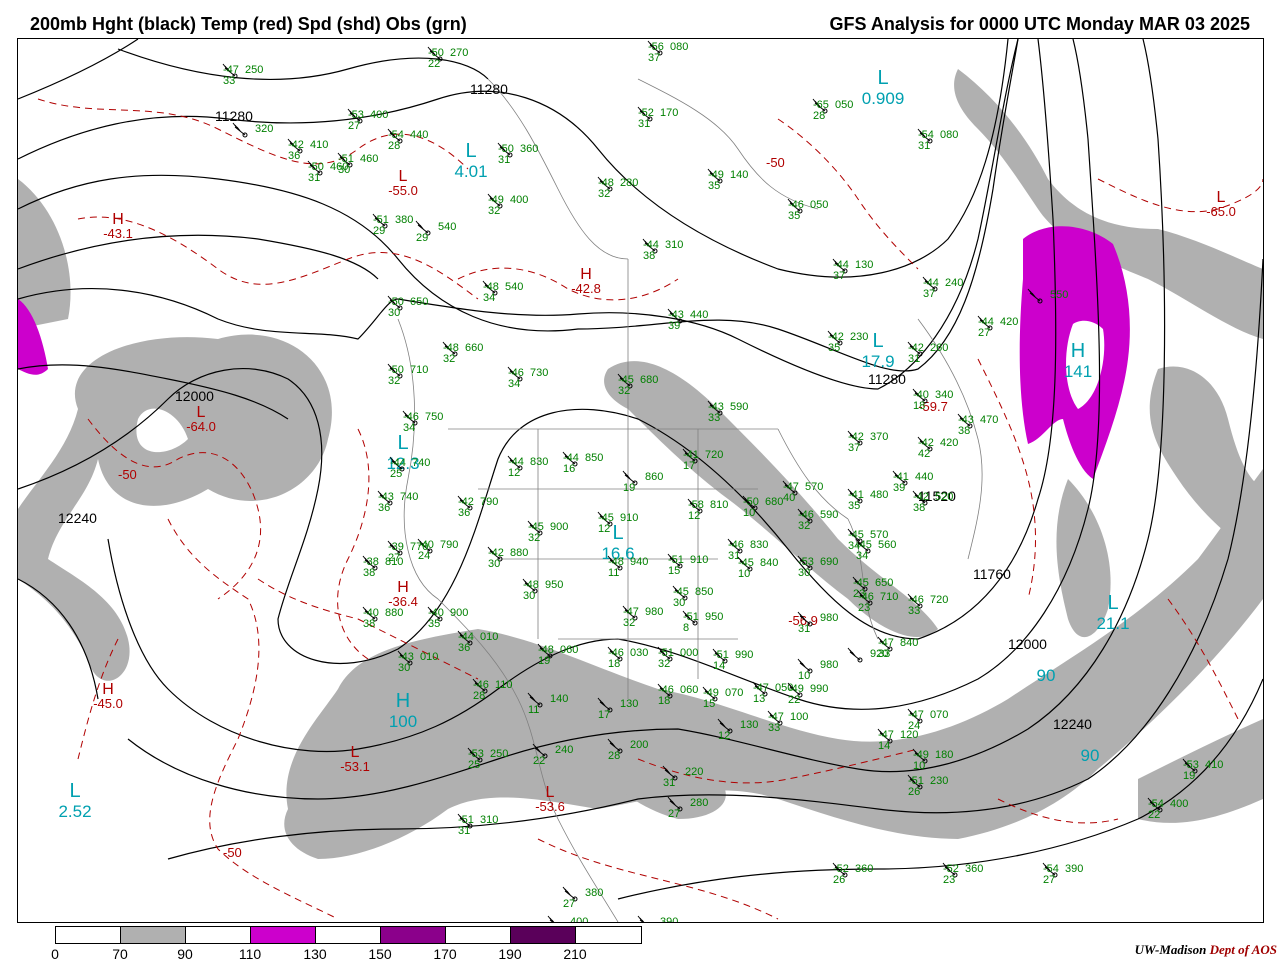 The height and width of the screenshot is (962, 1280). Describe the element at coordinates (547, 532) in the screenshot. I see `station-plot: -45 90032` at that location.